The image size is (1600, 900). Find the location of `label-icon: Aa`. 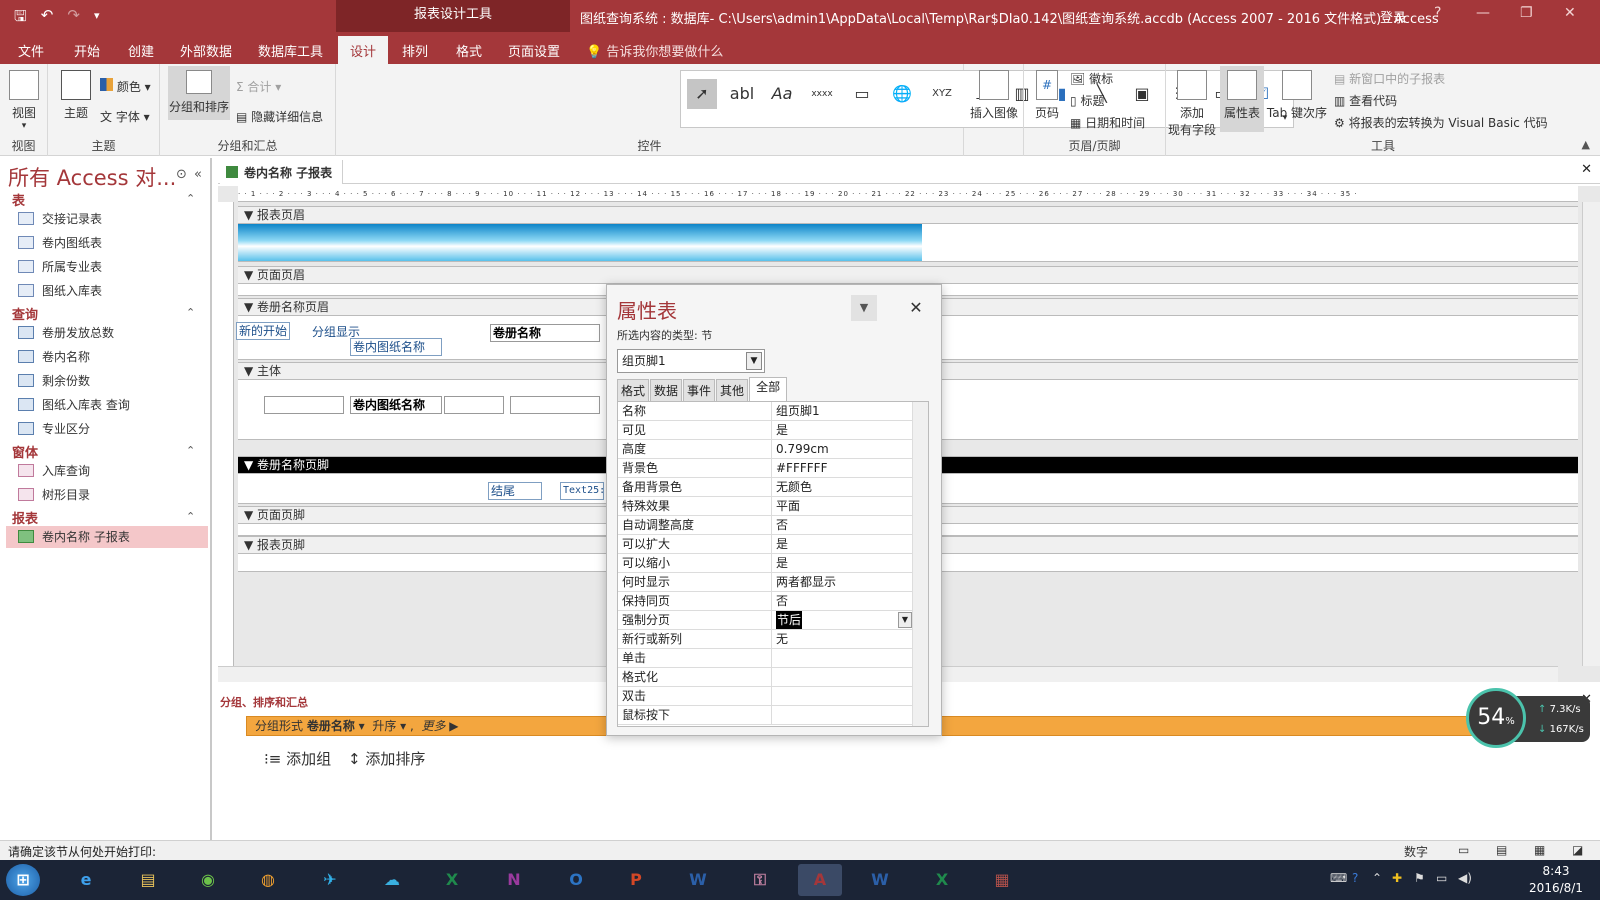

label-icon: Aa is located at coordinates (782, 94).